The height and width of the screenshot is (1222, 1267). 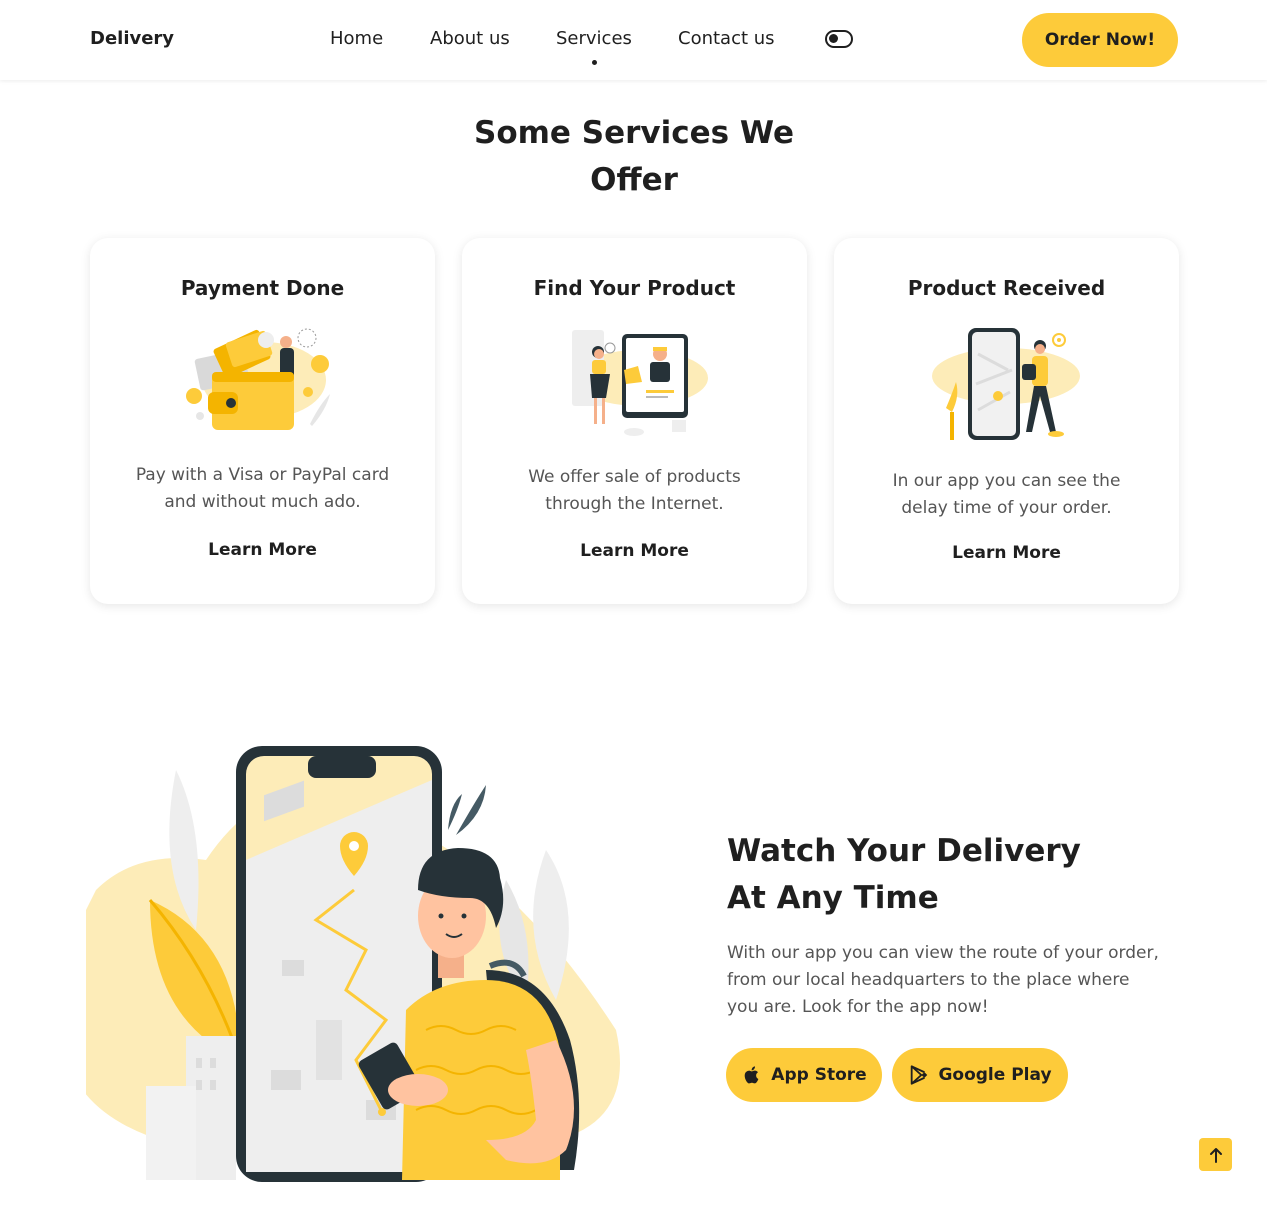 I want to click on card-desc-line1: We offer sale of products, so click(x=634, y=477).